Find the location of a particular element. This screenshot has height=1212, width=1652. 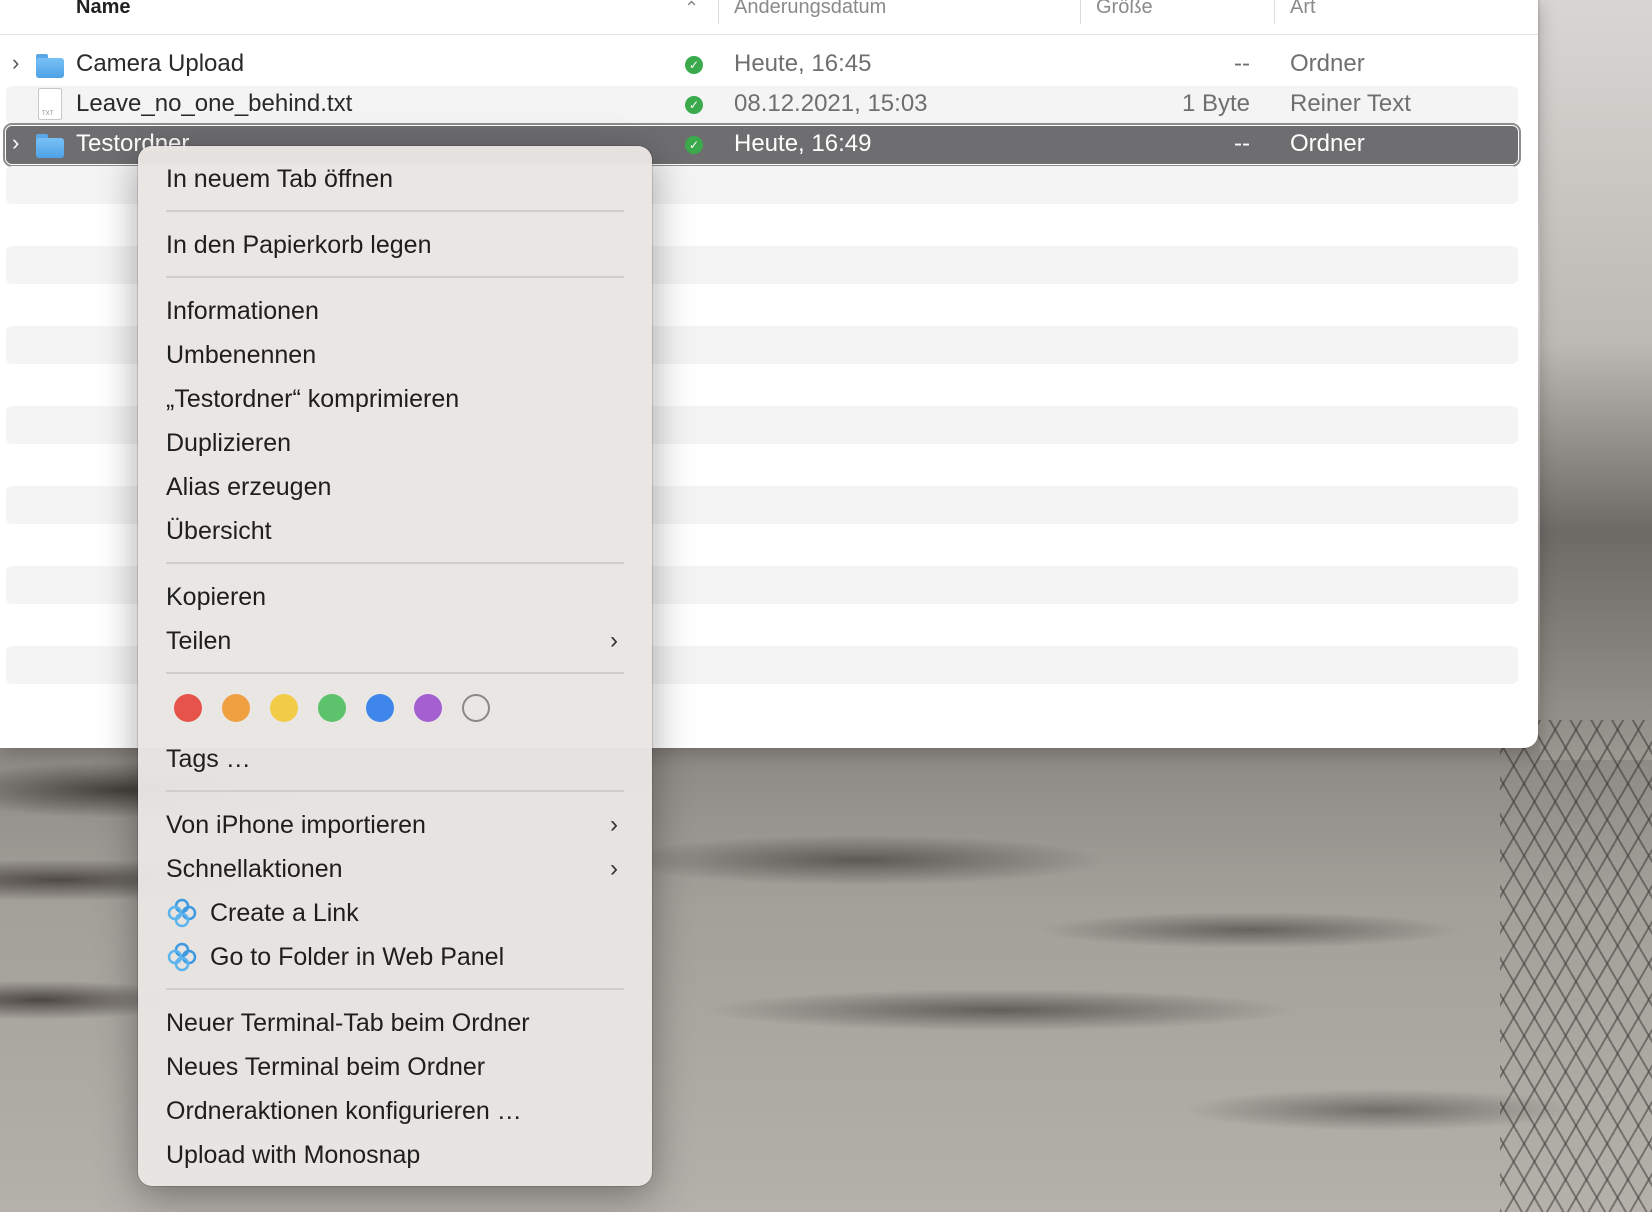

file-name: Leave_no_one_behind.txt is located at coordinates (214, 103).